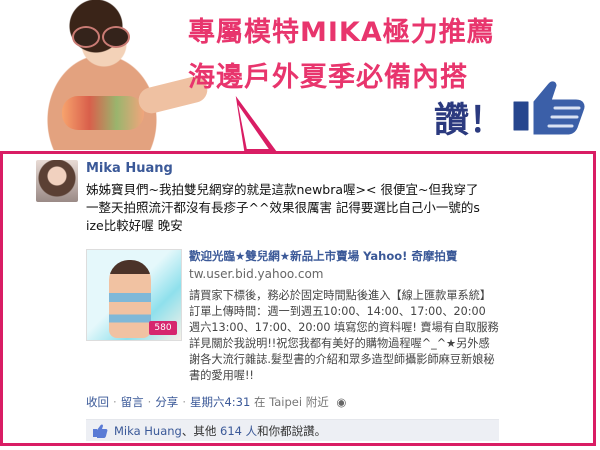 The width and height of the screenshot is (600, 450). I want to click on likes-suffix: 和你都說讚。, so click(292, 431).